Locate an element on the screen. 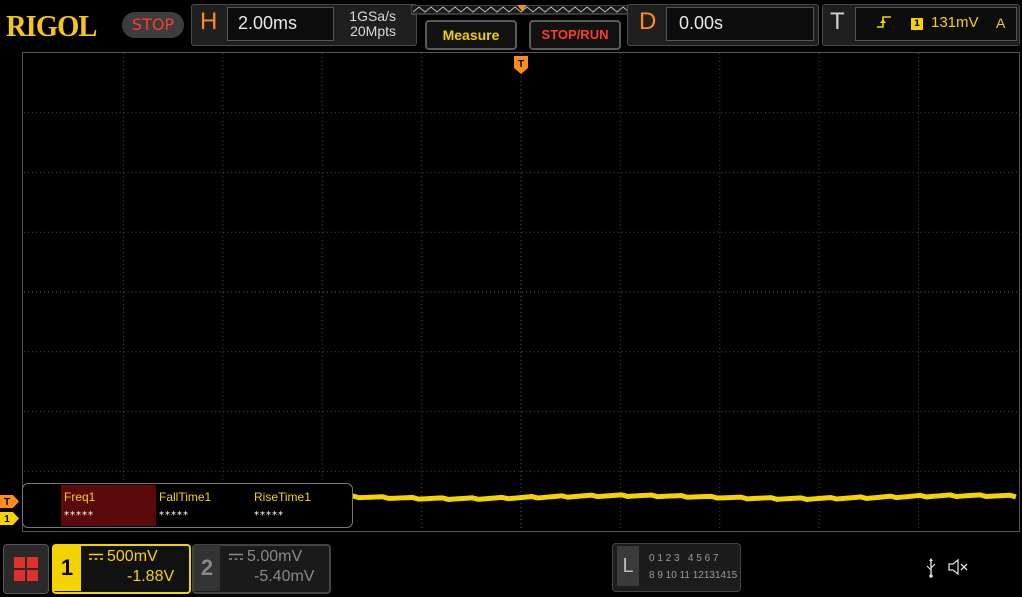  channel1-scale: 500mV is located at coordinates (132, 556).